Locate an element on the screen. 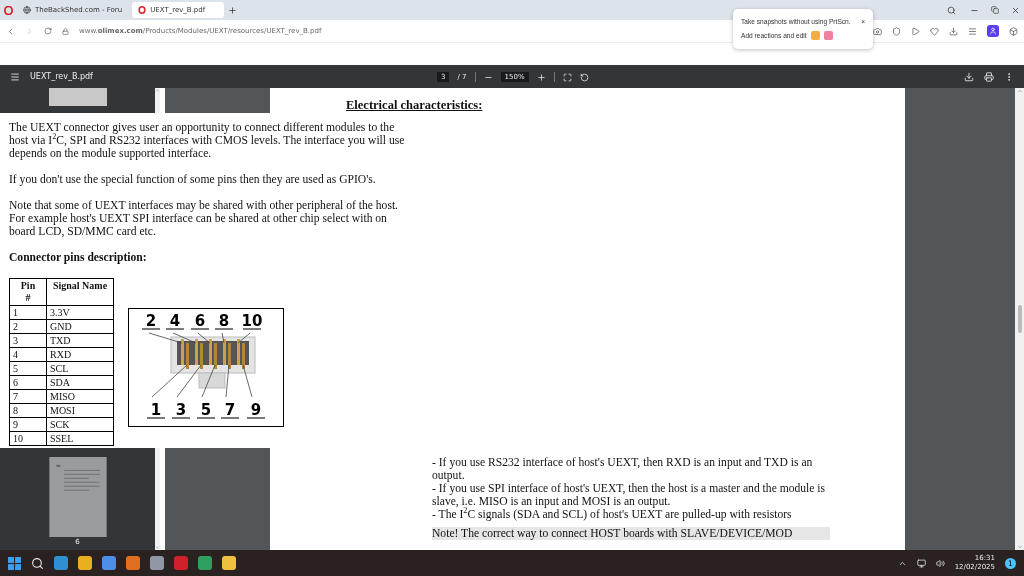  subheading: Connector pins description: is located at coordinates (78, 257).